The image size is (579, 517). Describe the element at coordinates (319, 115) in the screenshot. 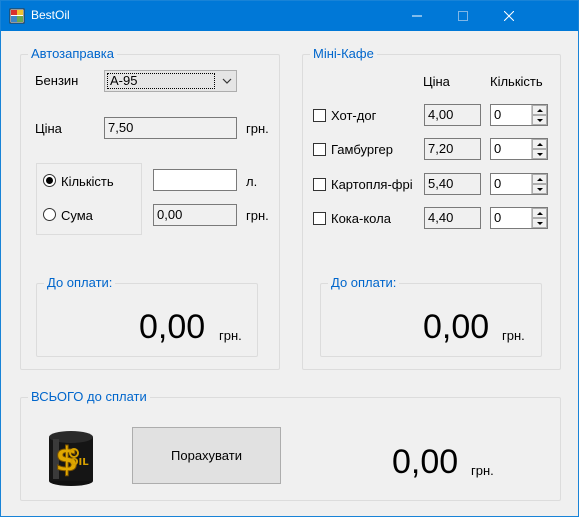

I see `hotdog-checkbox` at that location.